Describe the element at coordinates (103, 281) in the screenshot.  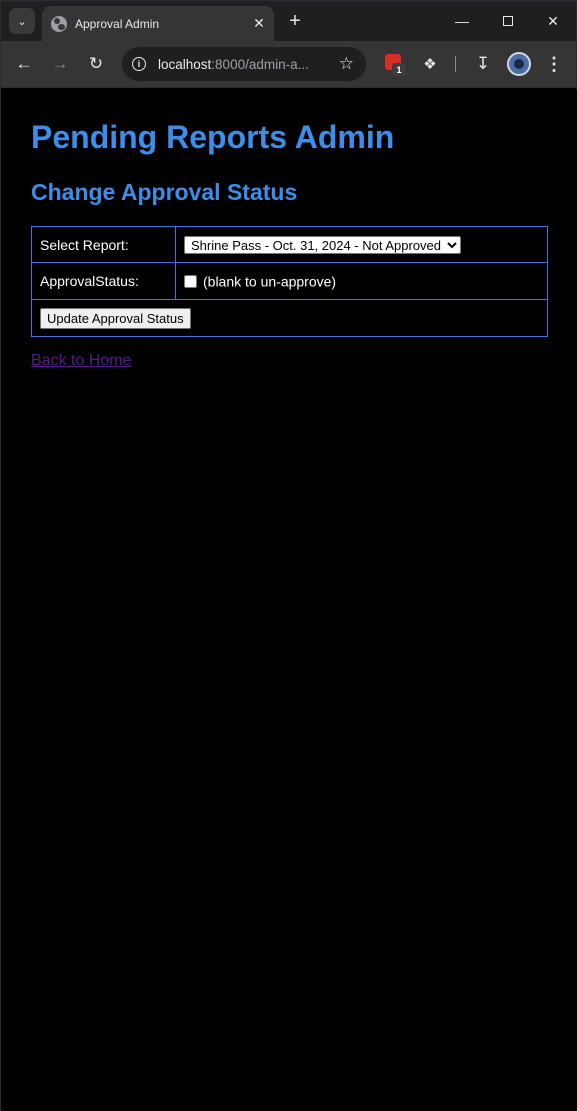
I see `approval-label: ApprovalStatus:` at that location.